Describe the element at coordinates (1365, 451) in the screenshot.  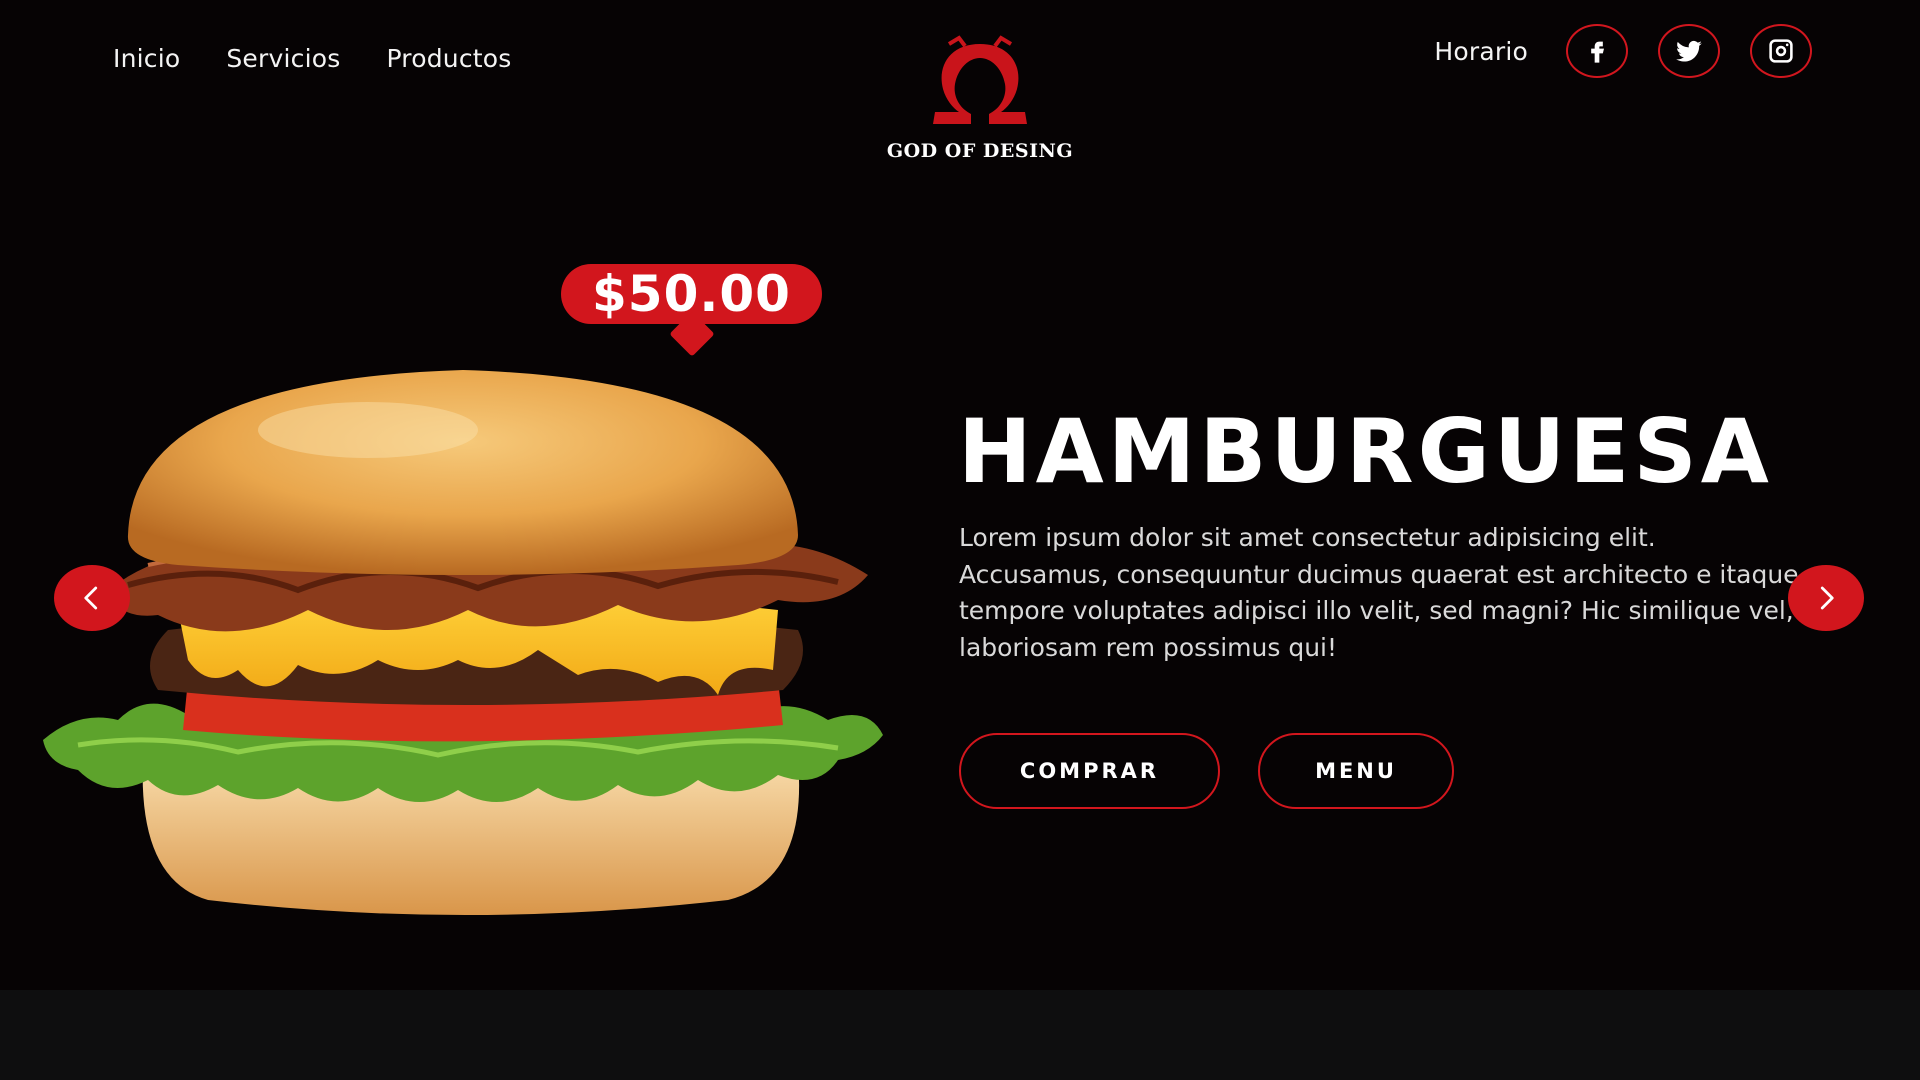
I see `product-title: HAMBURGUESA` at that location.